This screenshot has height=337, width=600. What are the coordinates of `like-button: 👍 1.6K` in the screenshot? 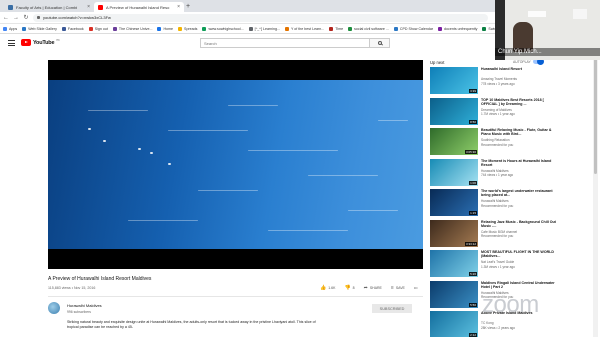 It's located at (327, 288).